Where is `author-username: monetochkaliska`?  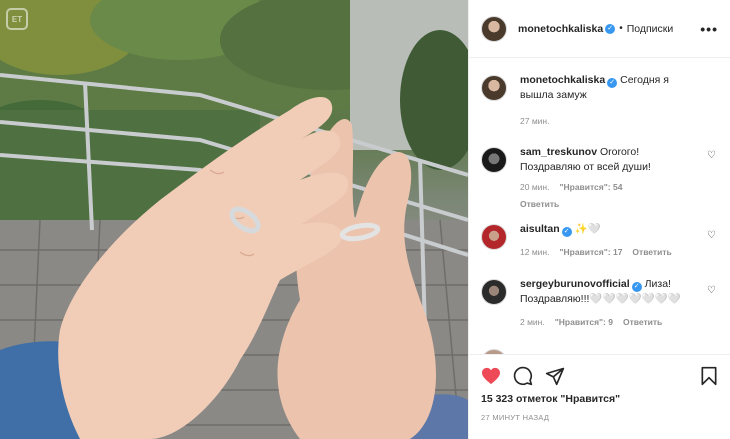
author-username: monetochkaliska is located at coordinates (560, 29).